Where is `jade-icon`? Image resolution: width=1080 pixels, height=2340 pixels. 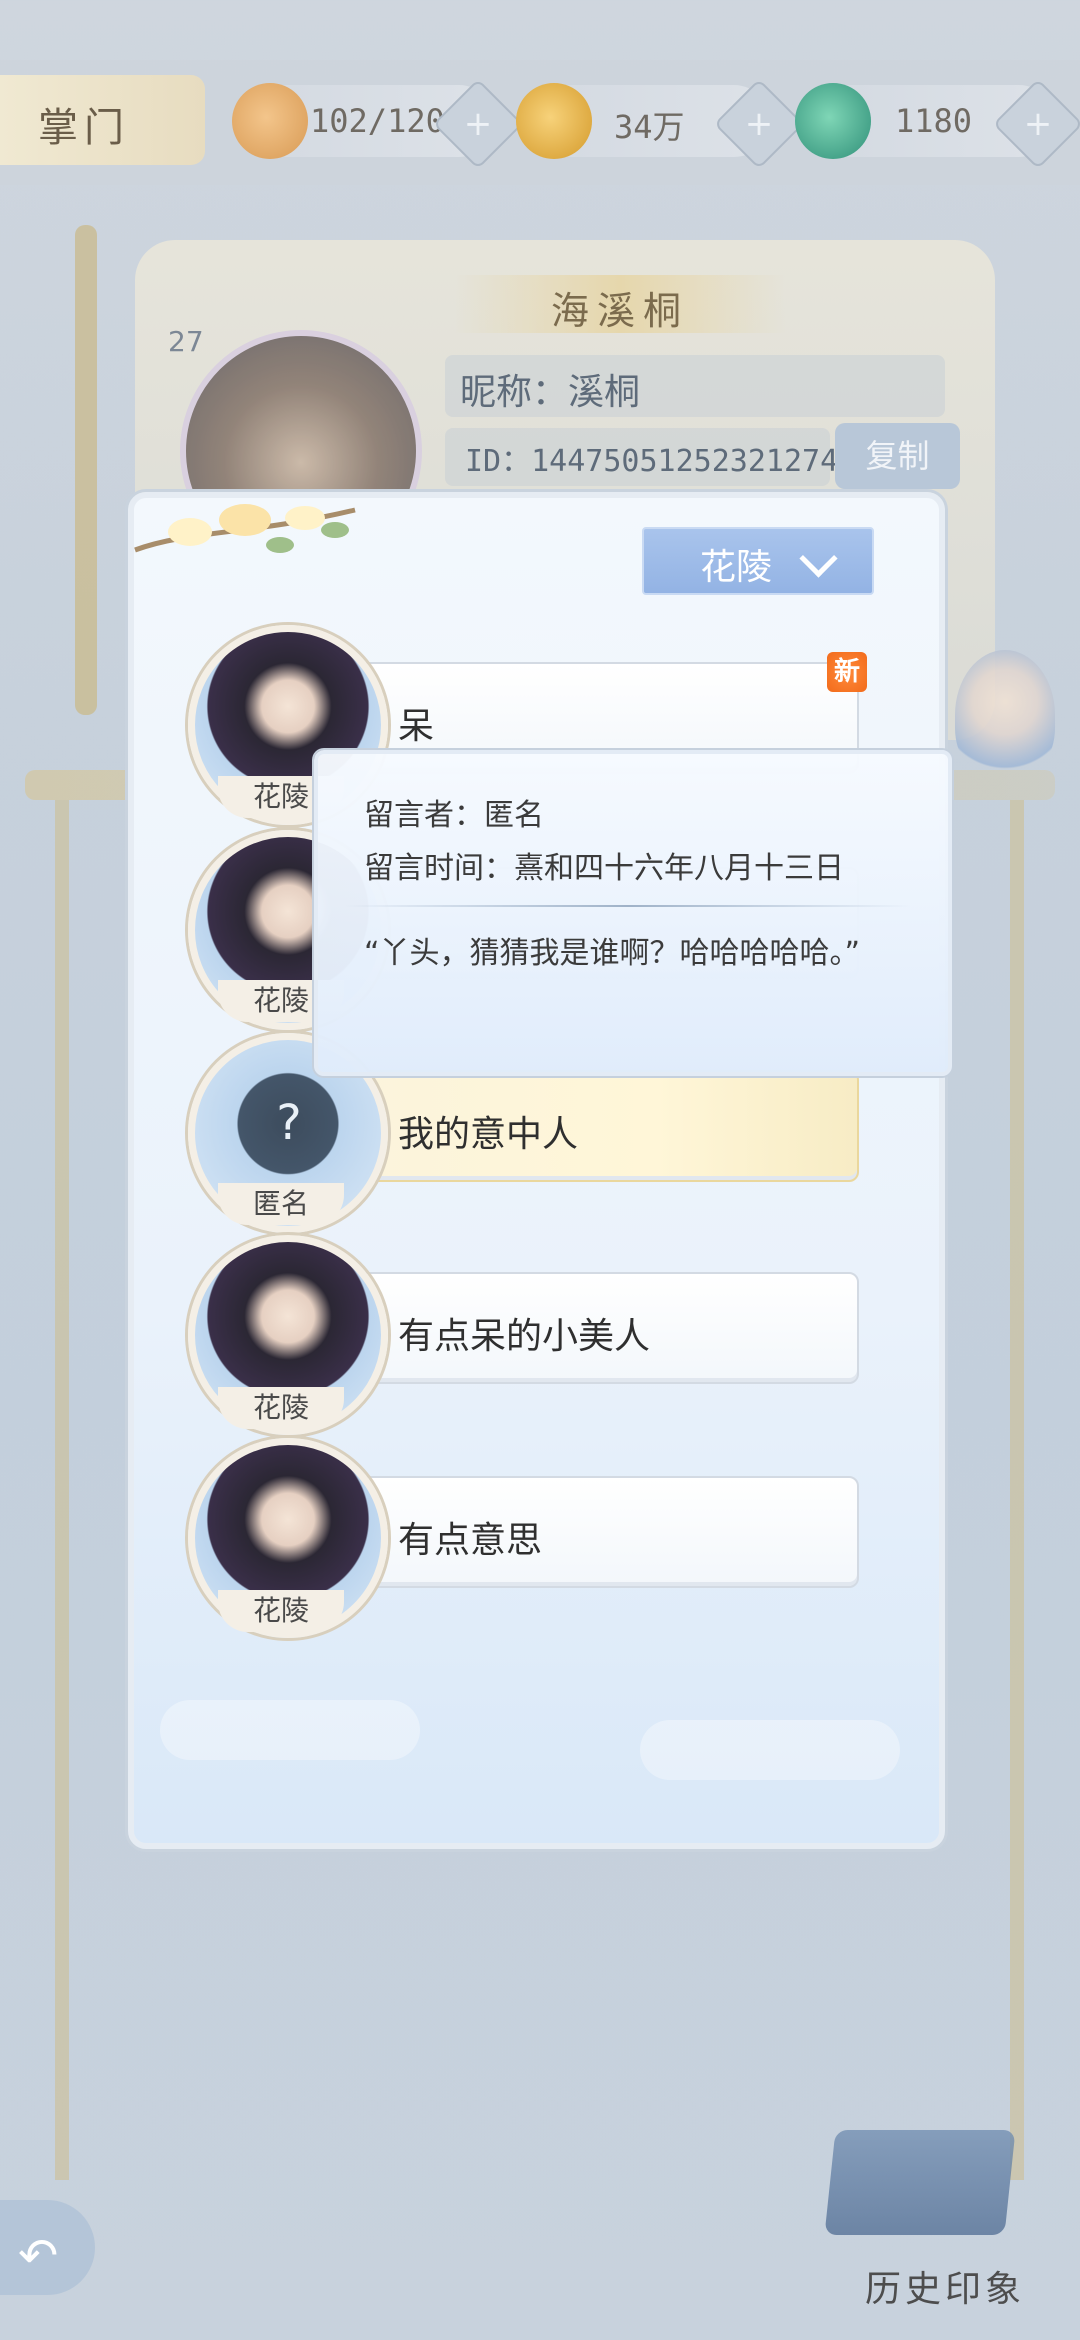 jade-icon is located at coordinates (833, 121).